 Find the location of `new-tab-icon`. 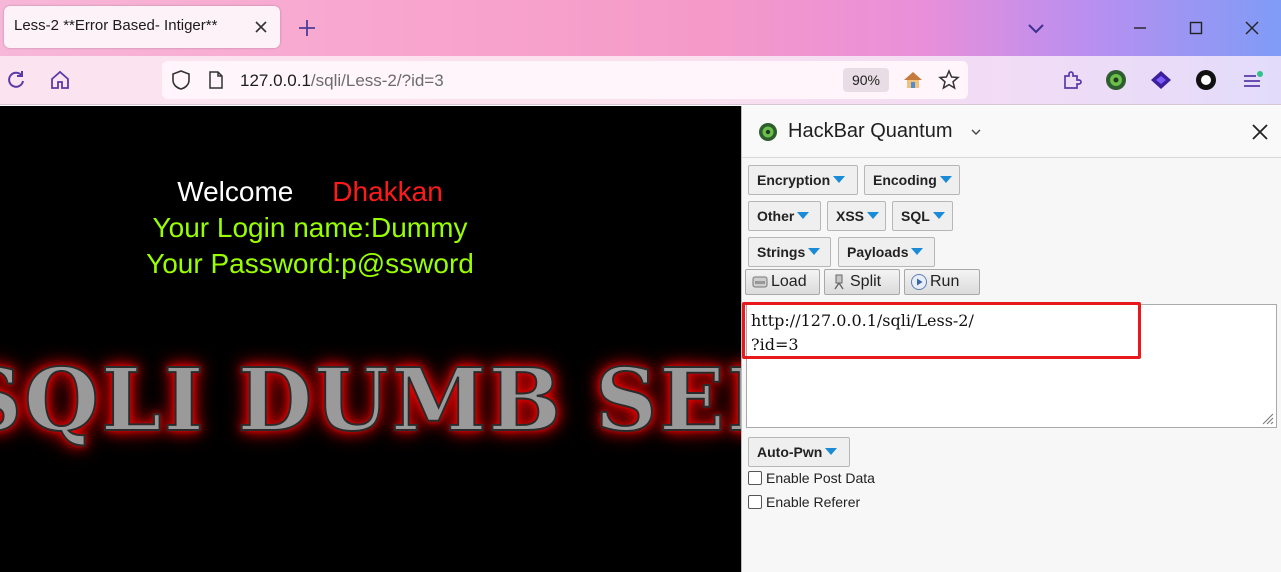

new-tab-icon is located at coordinates (307, 28).